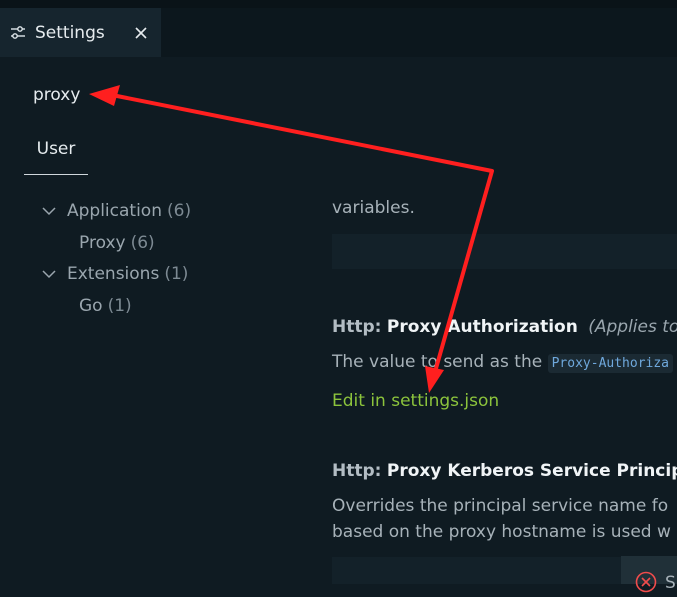 This screenshot has height=597, width=677. What do you see at coordinates (338, 4) in the screenshot?
I see `window-top-strip` at bounding box center [338, 4].